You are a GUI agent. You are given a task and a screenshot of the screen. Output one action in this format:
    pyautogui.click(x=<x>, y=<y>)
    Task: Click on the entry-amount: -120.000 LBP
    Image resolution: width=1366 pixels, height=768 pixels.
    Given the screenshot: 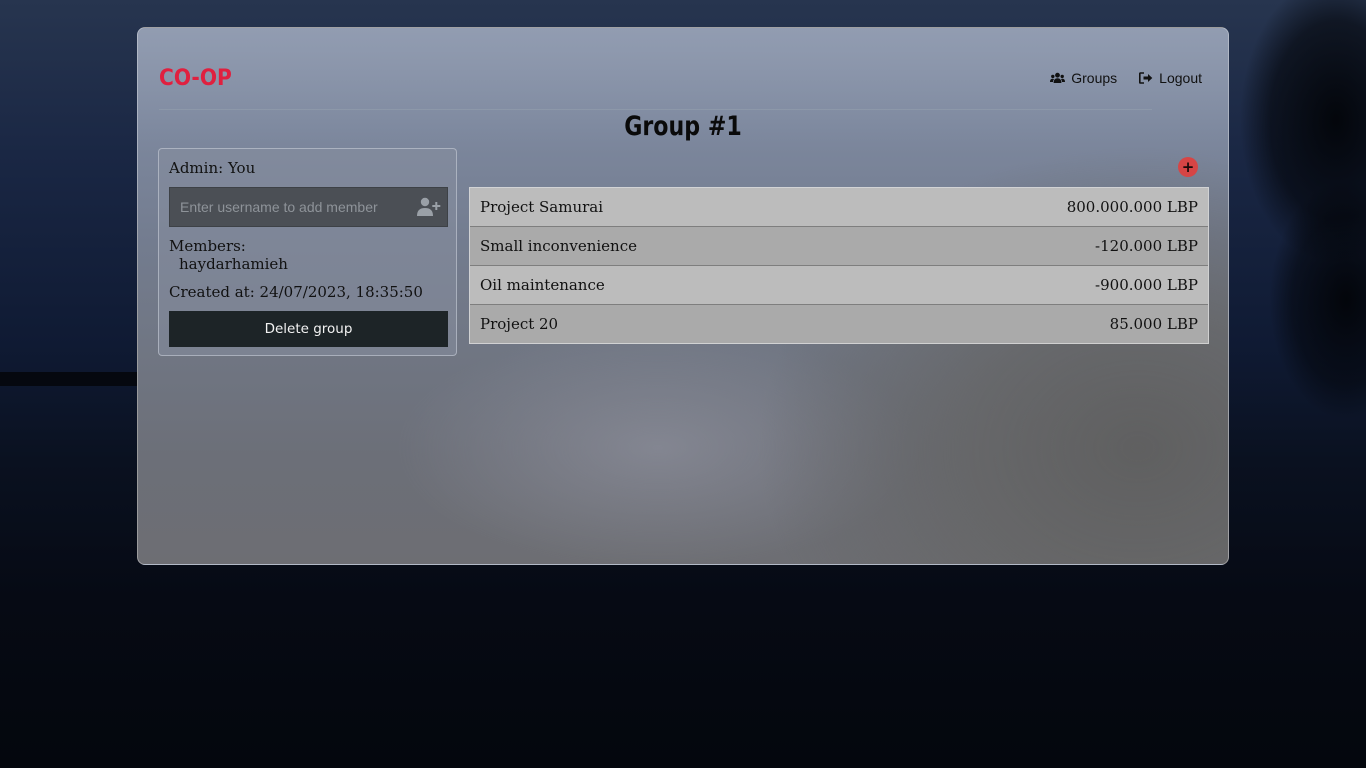 What is the action you would take?
    pyautogui.click(x=1146, y=246)
    